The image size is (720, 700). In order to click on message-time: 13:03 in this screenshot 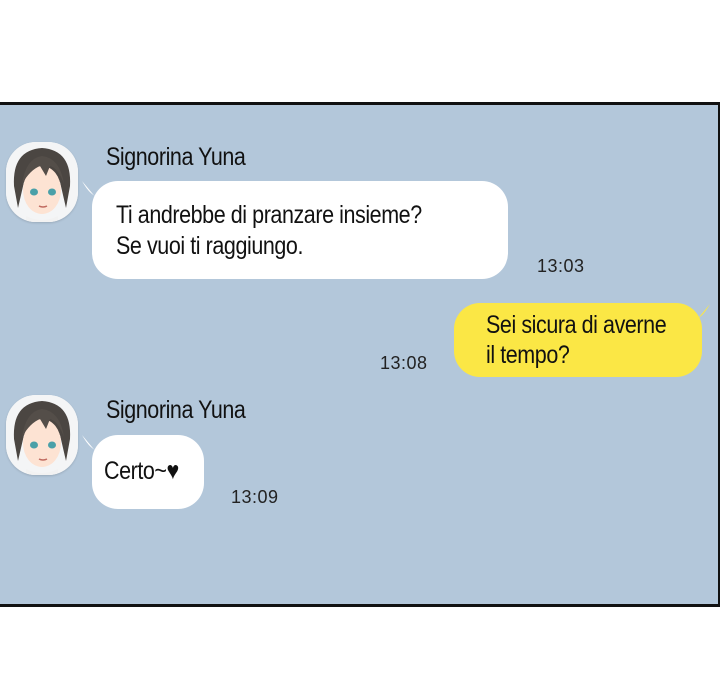, I will do `click(561, 266)`.